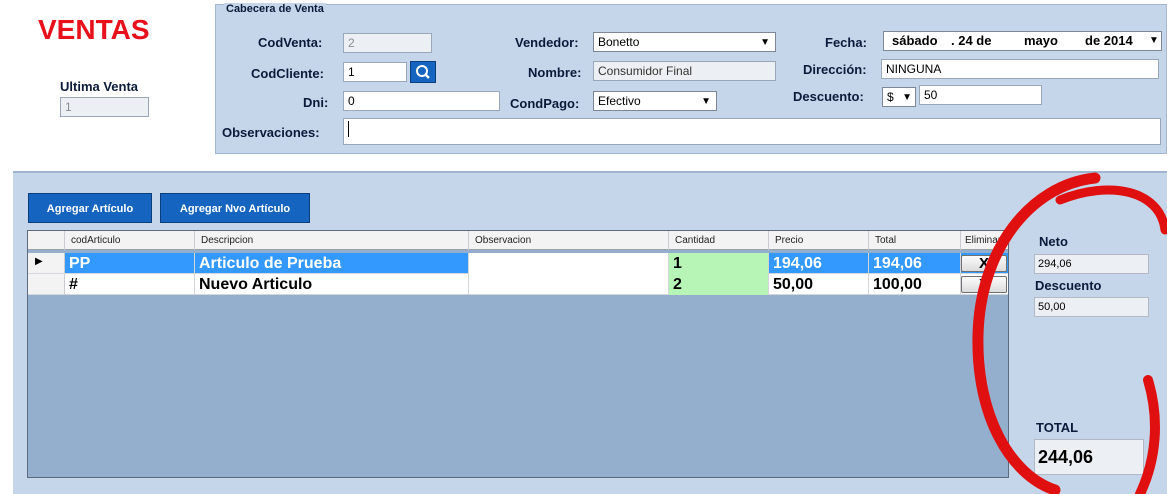  Describe the element at coordinates (846, 42) in the screenshot. I see `fecha-label: Fecha:` at that location.